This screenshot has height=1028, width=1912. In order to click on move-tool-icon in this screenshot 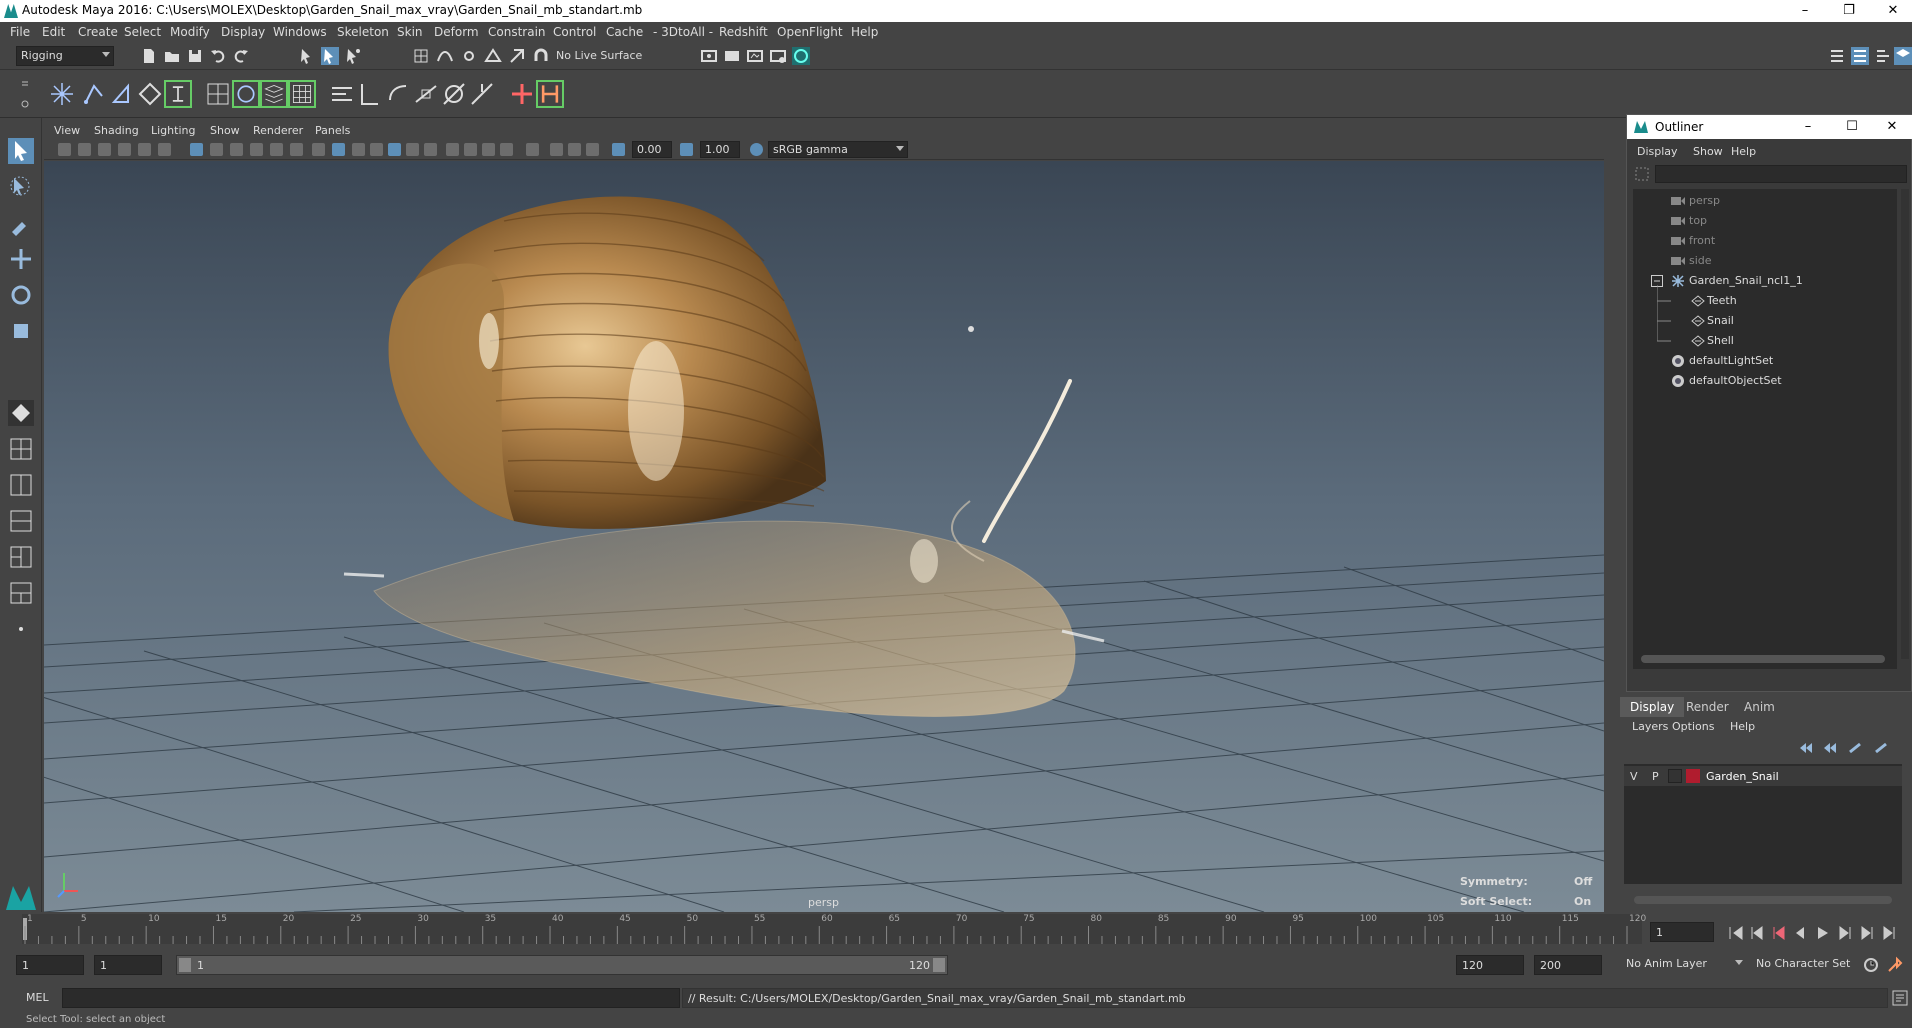, I will do `click(21, 259)`.